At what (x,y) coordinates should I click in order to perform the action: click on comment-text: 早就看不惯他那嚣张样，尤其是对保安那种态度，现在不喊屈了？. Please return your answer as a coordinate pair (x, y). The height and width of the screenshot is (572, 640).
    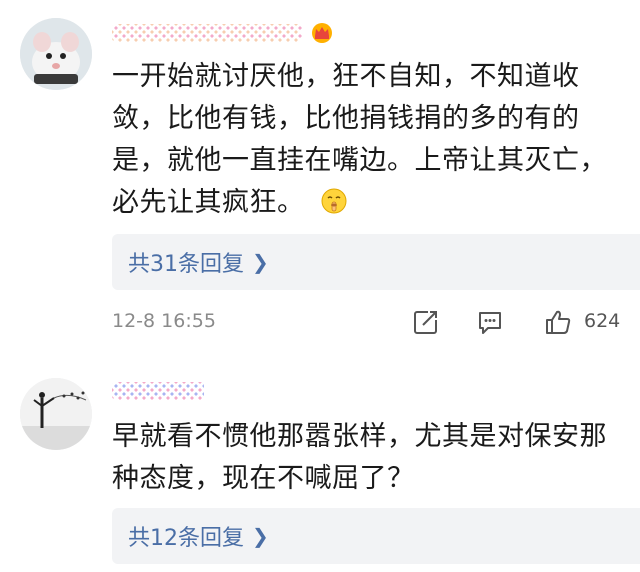
    Looking at the image, I should click on (362, 458).